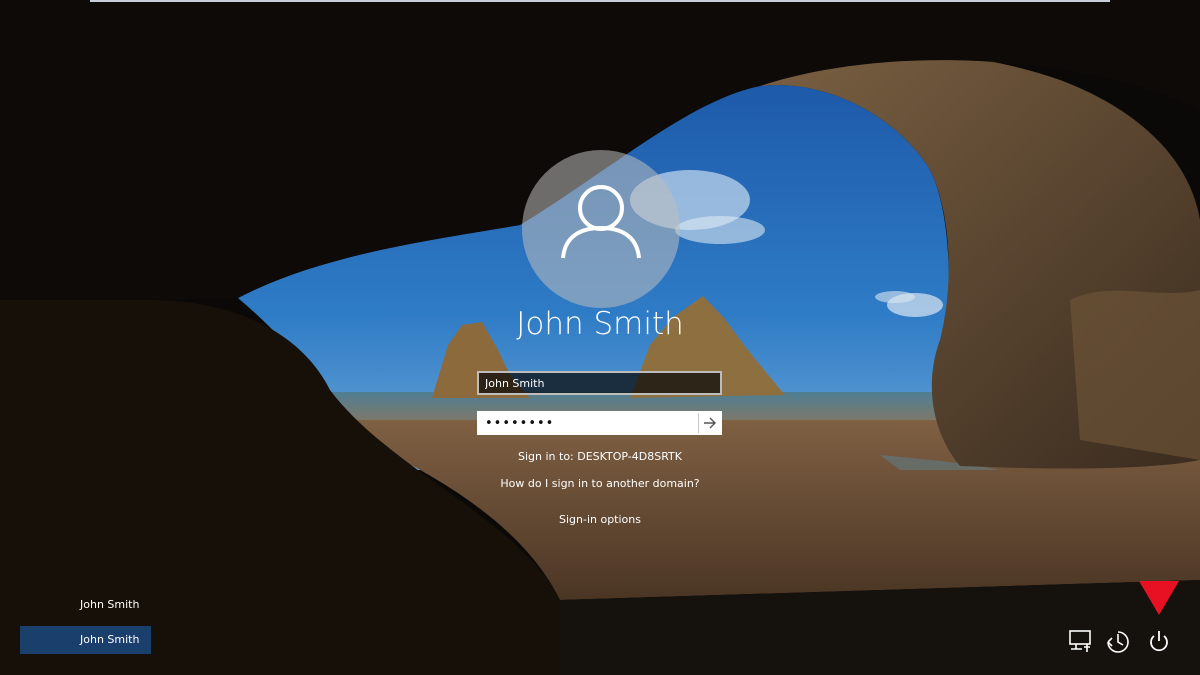 The image size is (1200, 675). What do you see at coordinates (600, 324) in the screenshot?
I see `display-name: John Smith` at bounding box center [600, 324].